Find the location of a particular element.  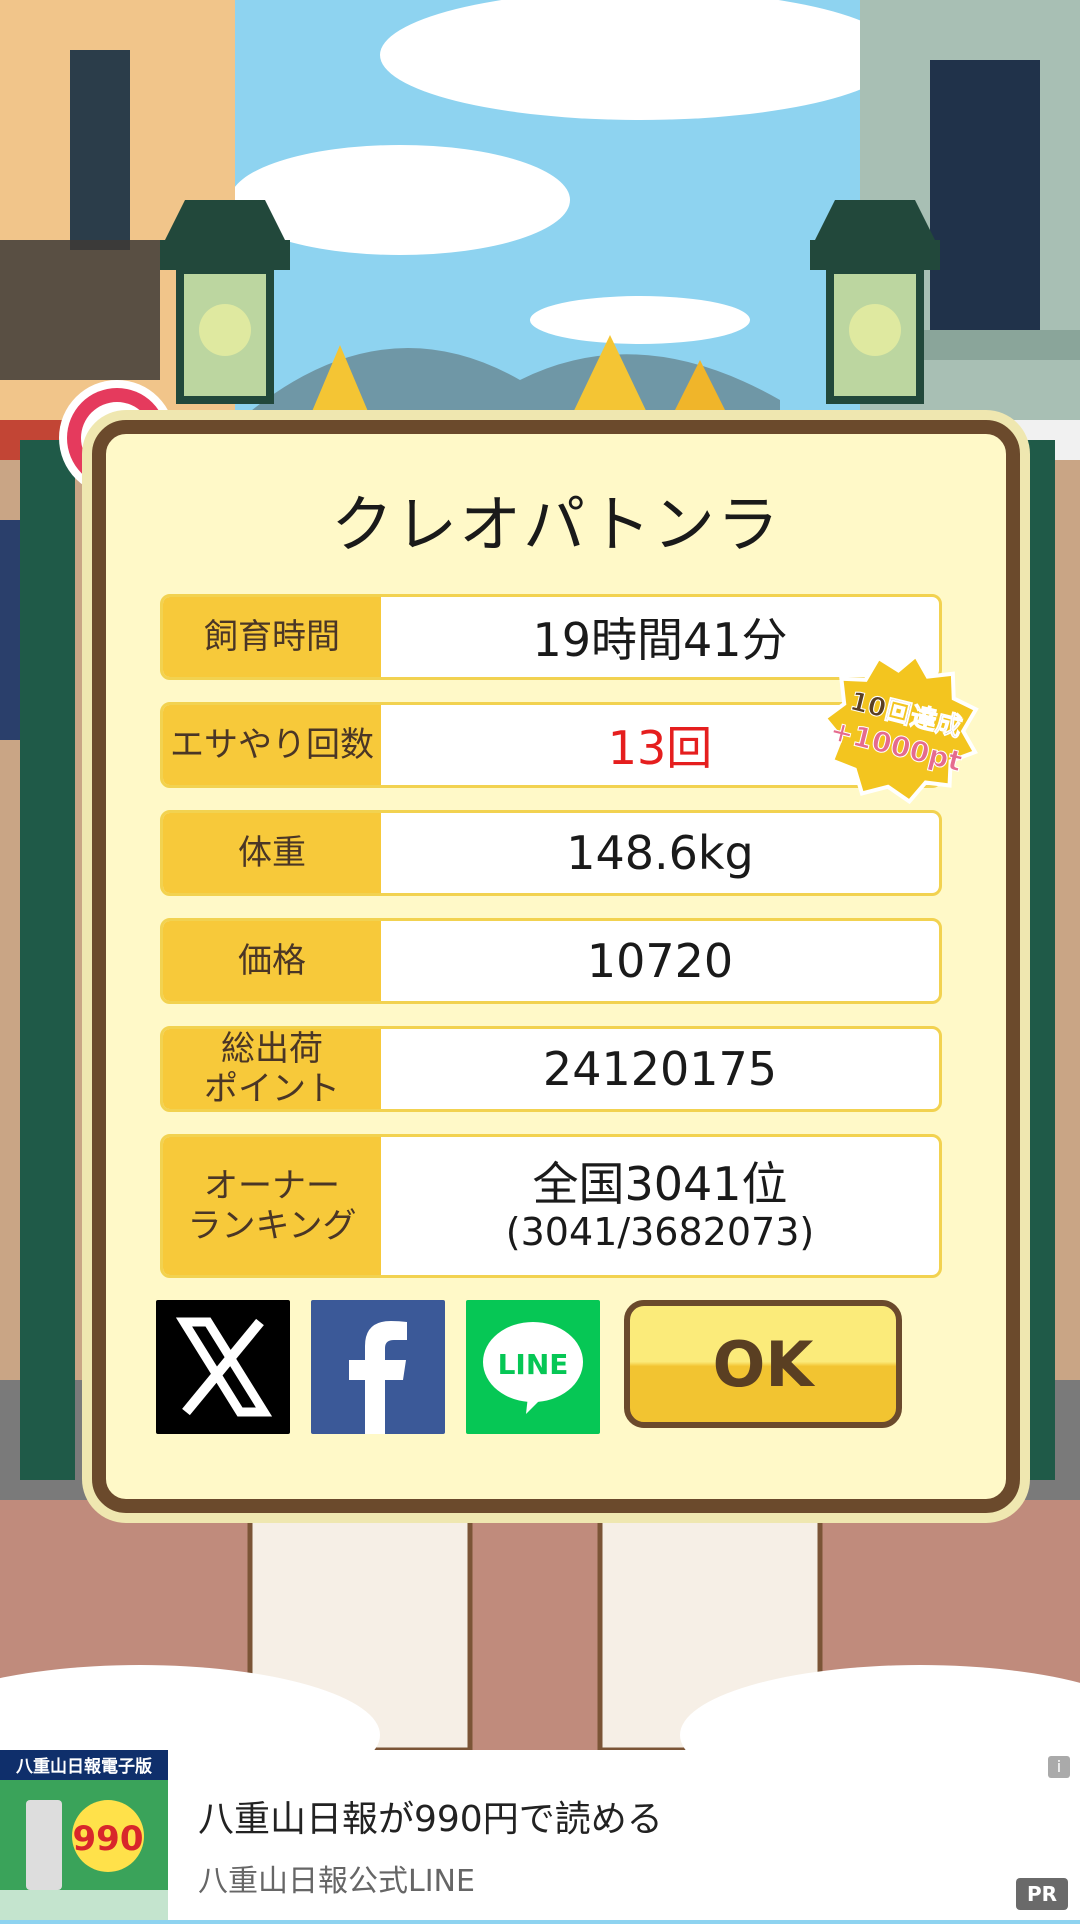

stat-label: 価格 is located at coordinates (272, 961).